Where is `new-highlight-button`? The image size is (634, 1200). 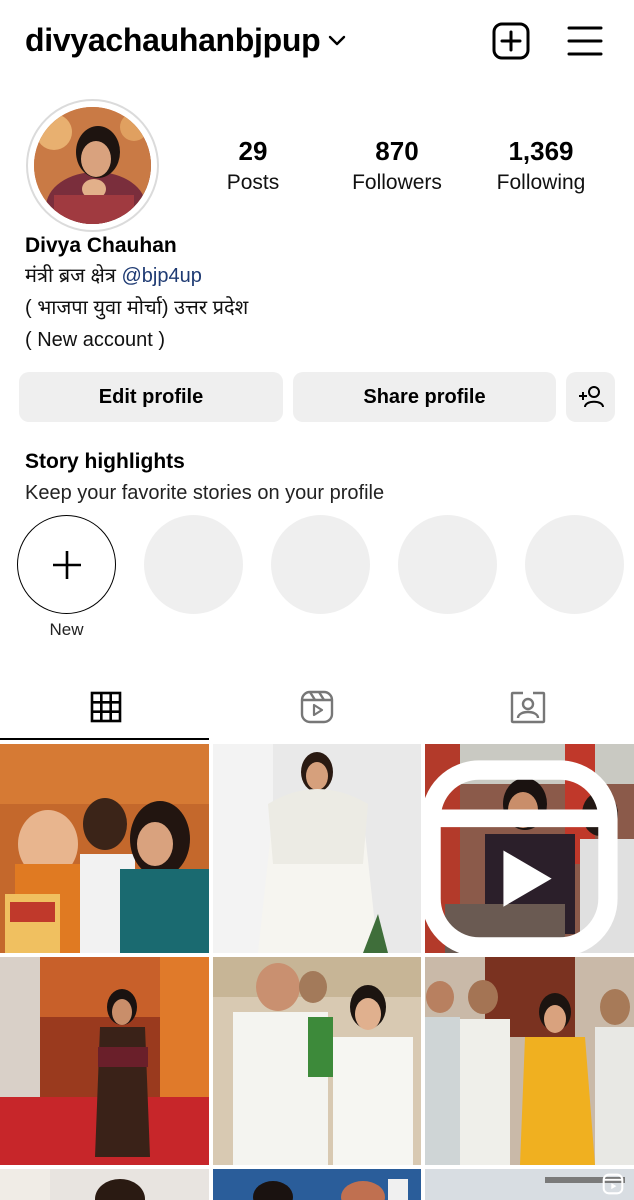
new-highlight-button is located at coordinates (66, 564).